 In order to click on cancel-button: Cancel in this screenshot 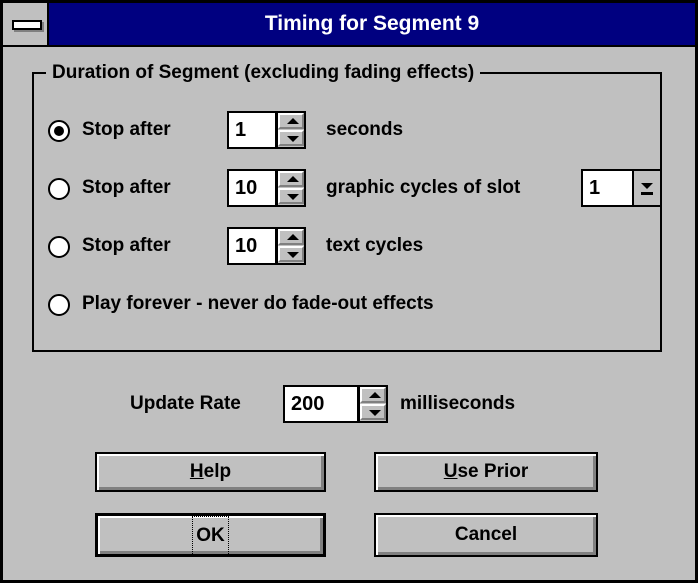, I will do `click(486, 535)`.